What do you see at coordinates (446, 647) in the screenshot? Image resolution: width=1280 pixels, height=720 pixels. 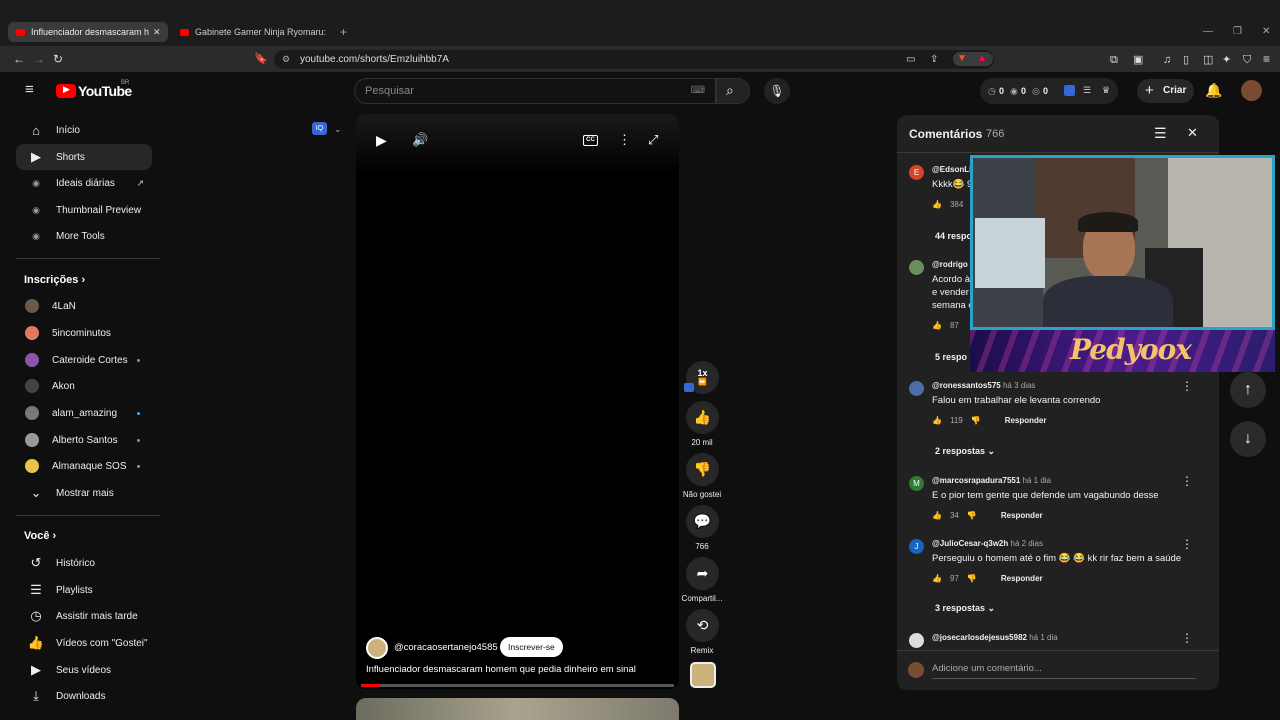 I see `channel-handle: @coracaosertanejo4585` at bounding box center [446, 647].